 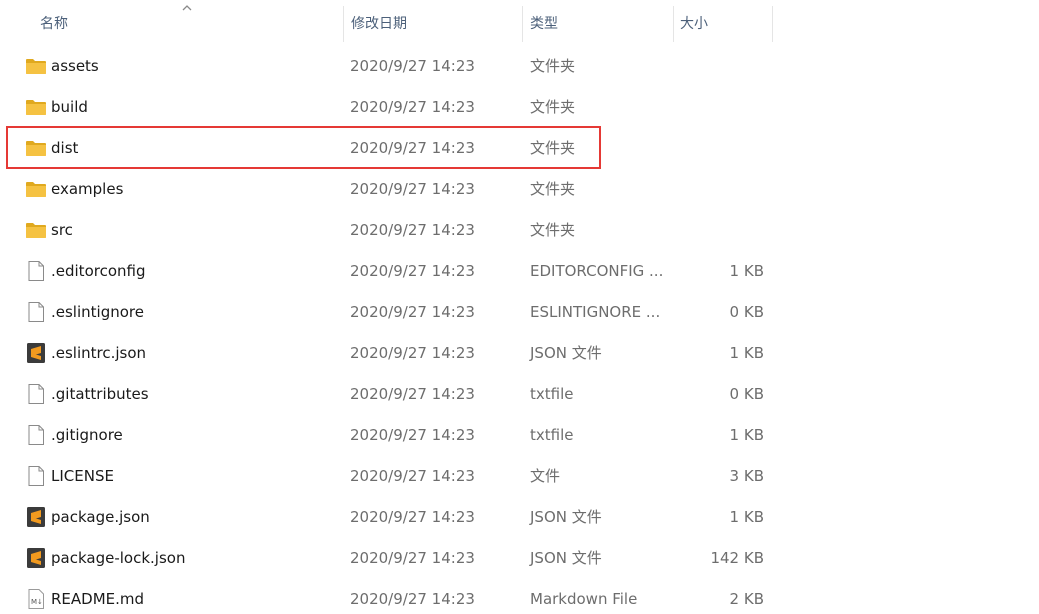 I want to click on file-name: .eslintrc.json, so click(x=99, y=353).